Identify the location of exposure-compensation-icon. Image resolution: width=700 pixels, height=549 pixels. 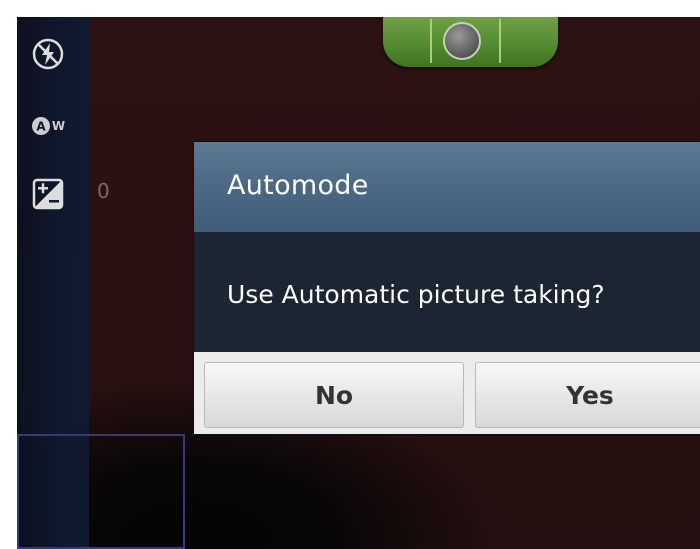
(48, 196).